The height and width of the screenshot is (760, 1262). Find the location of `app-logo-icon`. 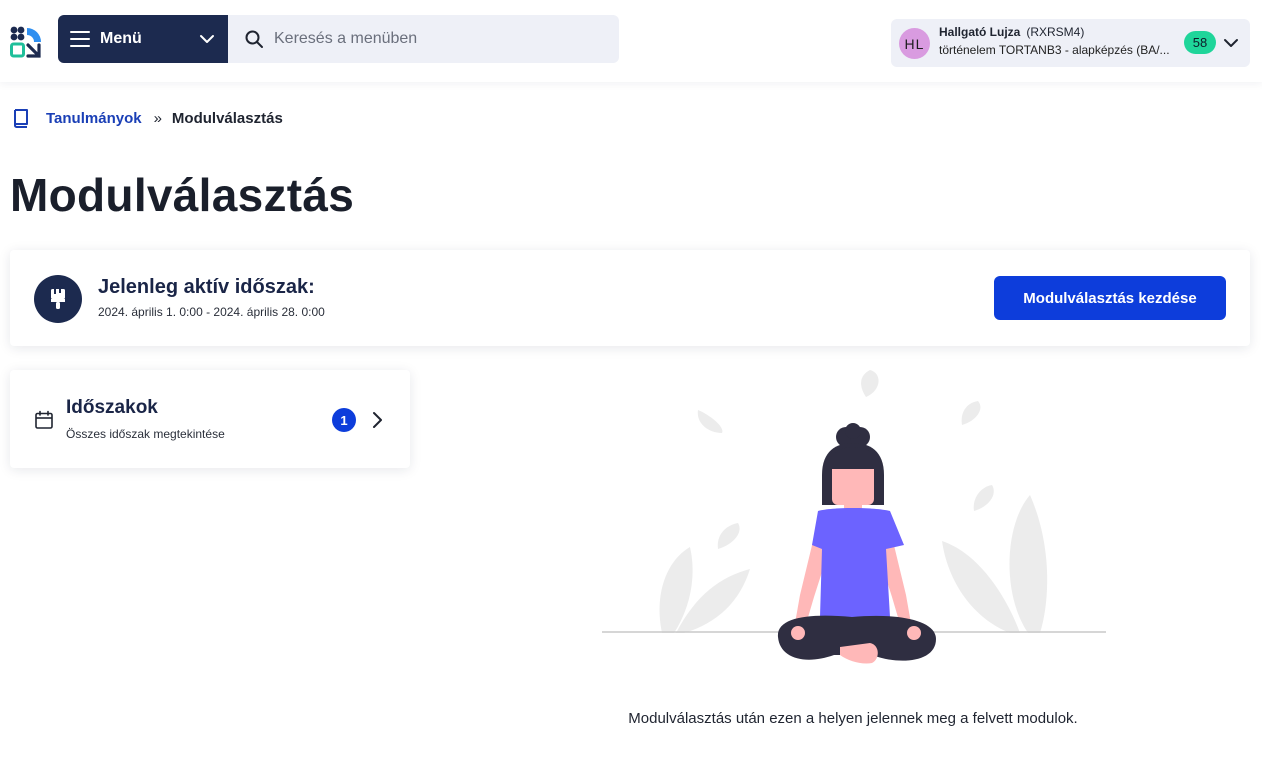

app-logo-icon is located at coordinates (26, 42).